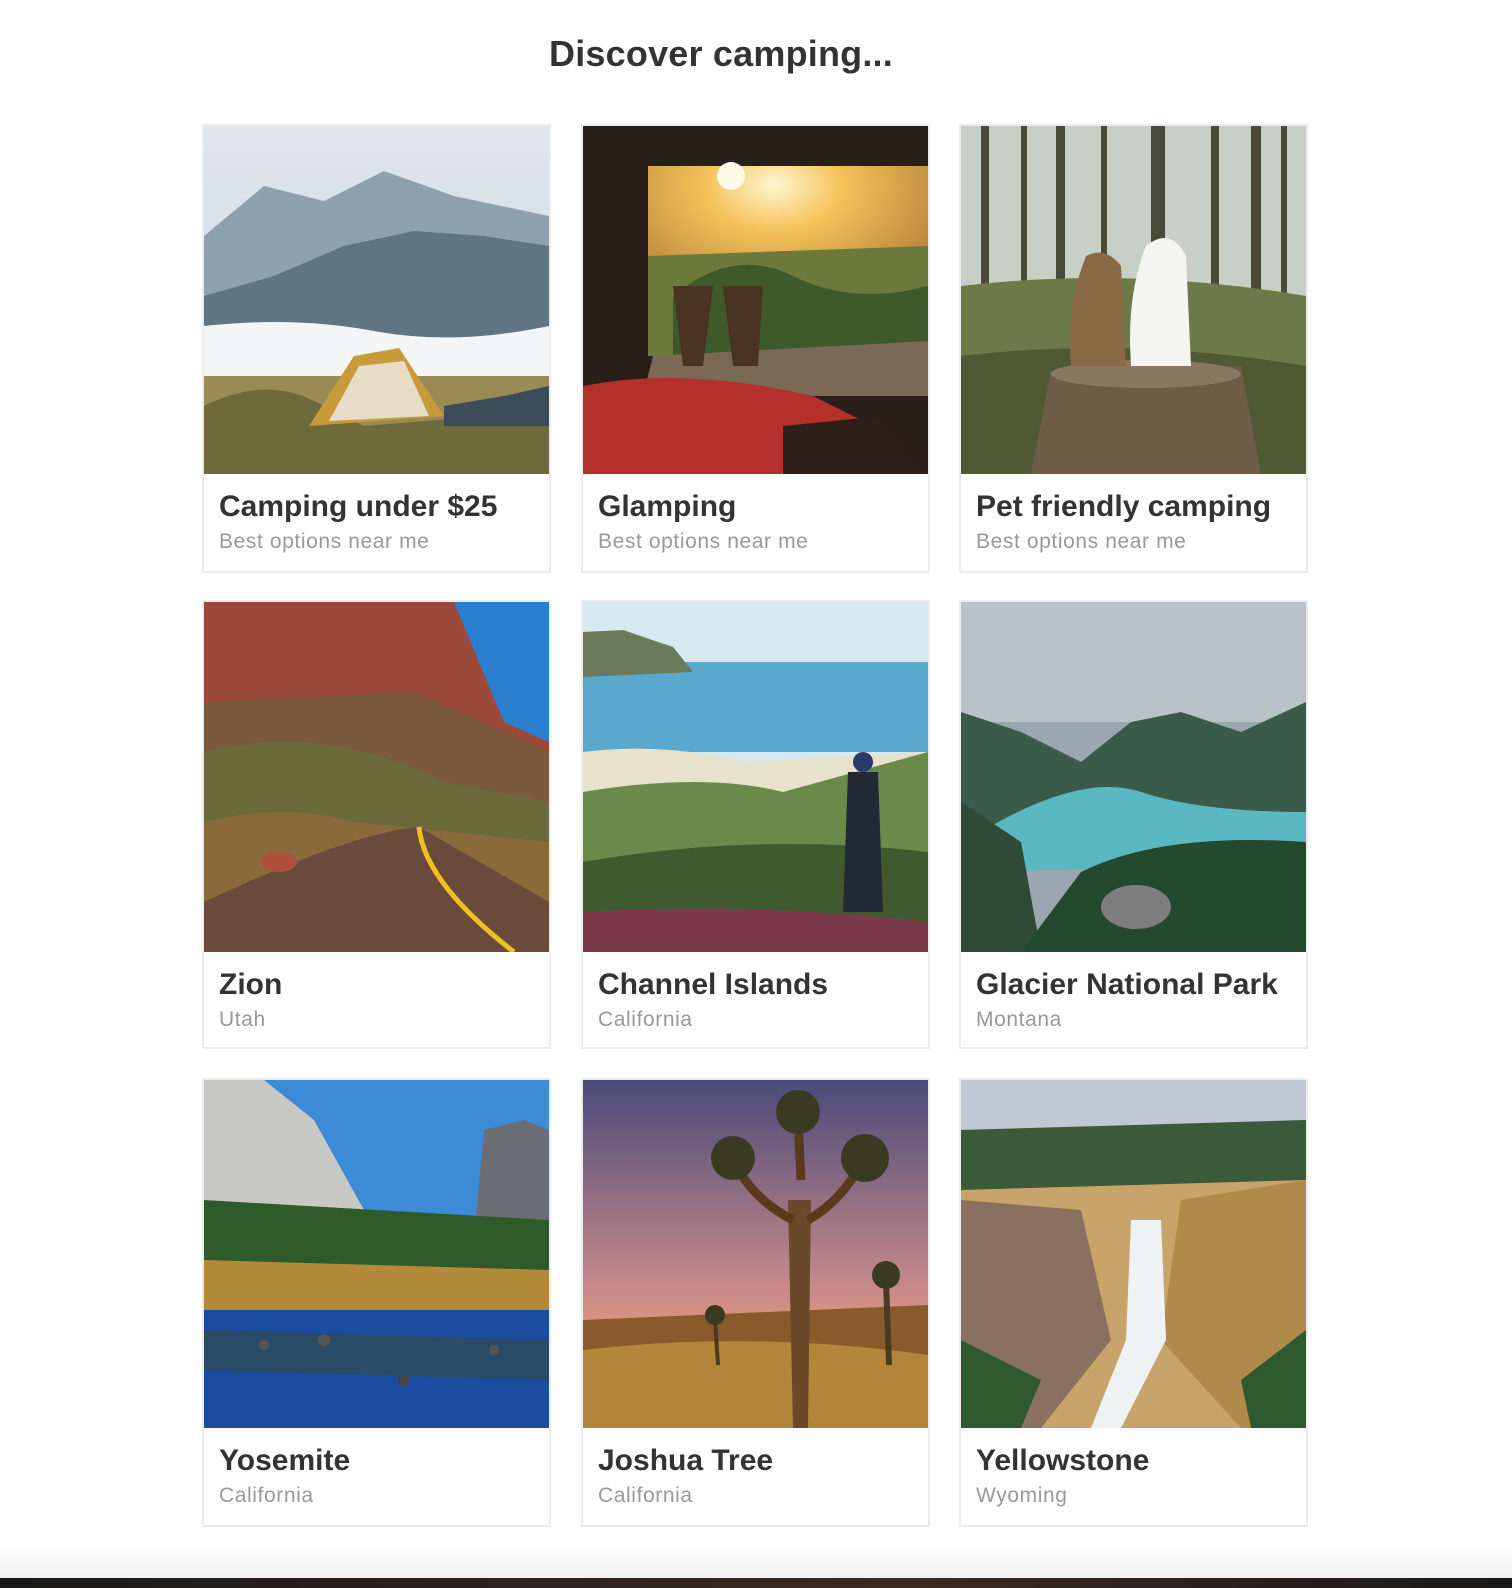 The height and width of the screenshot is (1588, 1512). I want to click on coast-hikers-photo, so click(755, 777).